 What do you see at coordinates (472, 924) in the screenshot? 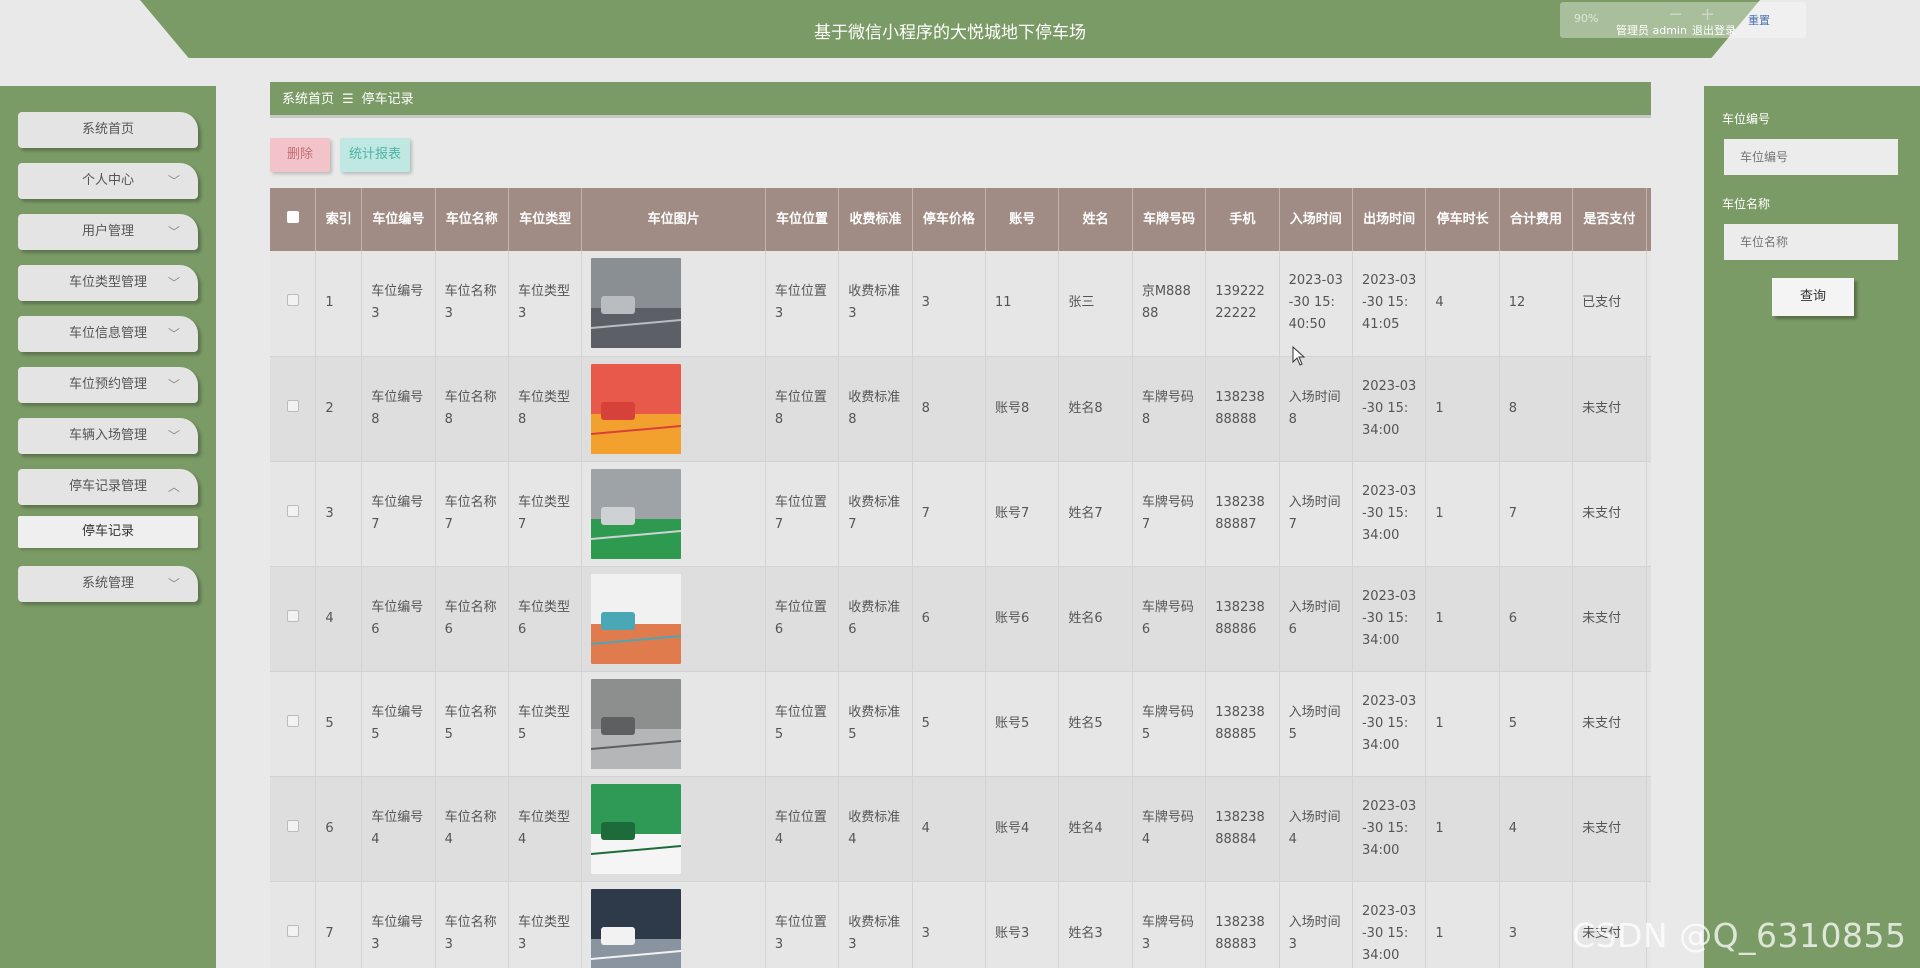
I see `cell-name: 车位名称3` at bounding box center [472, 924].